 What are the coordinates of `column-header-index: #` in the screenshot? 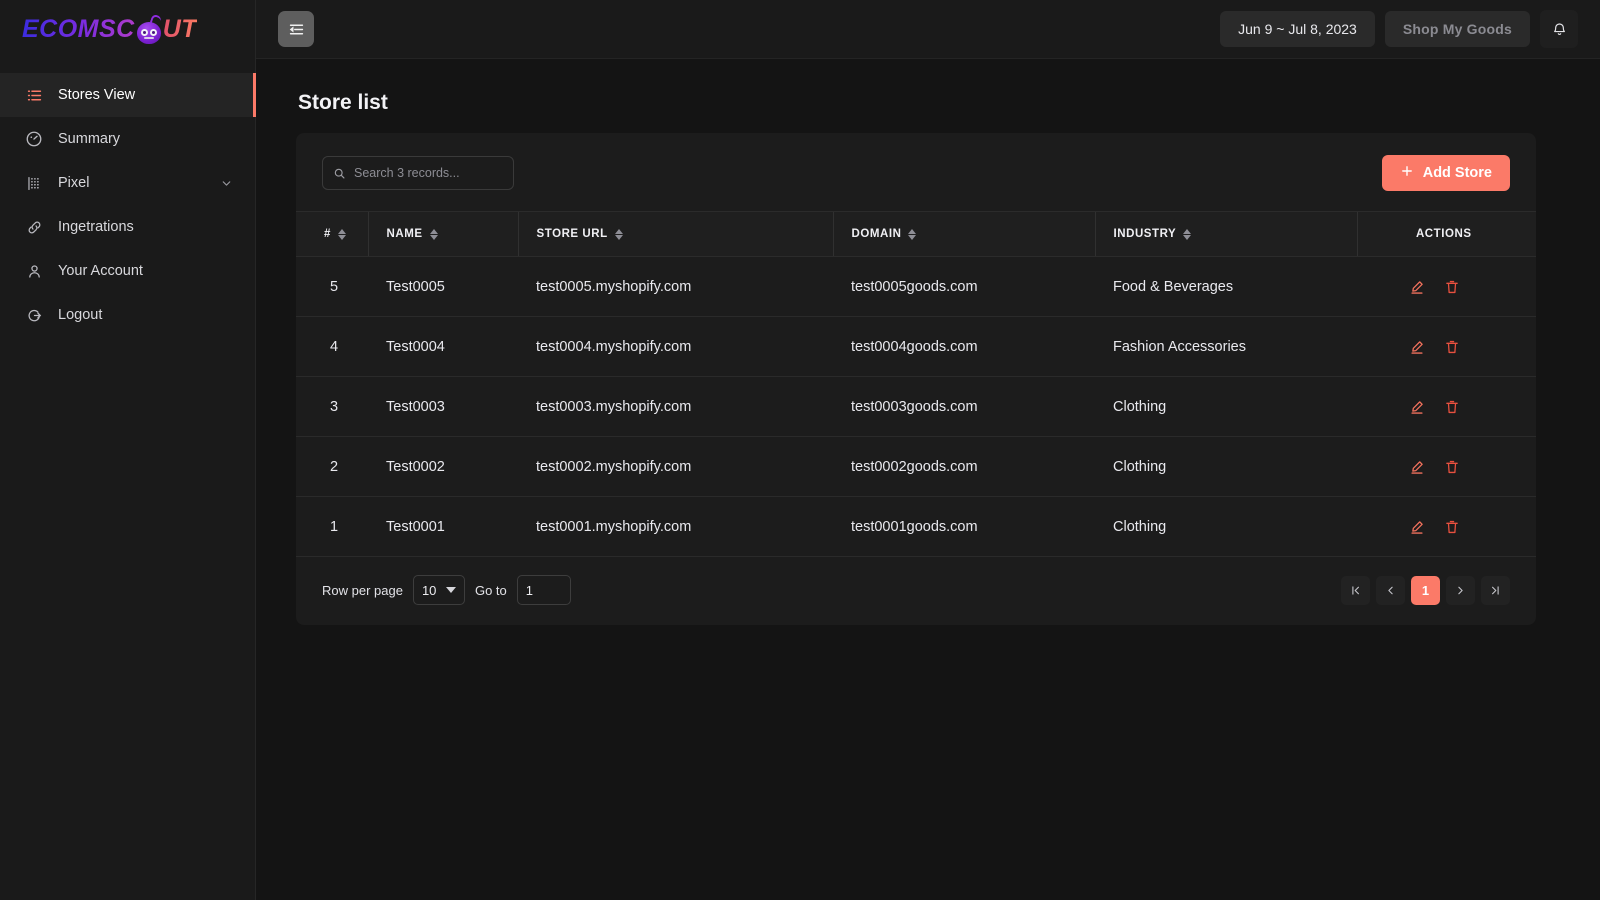 It's located at (332, 234).